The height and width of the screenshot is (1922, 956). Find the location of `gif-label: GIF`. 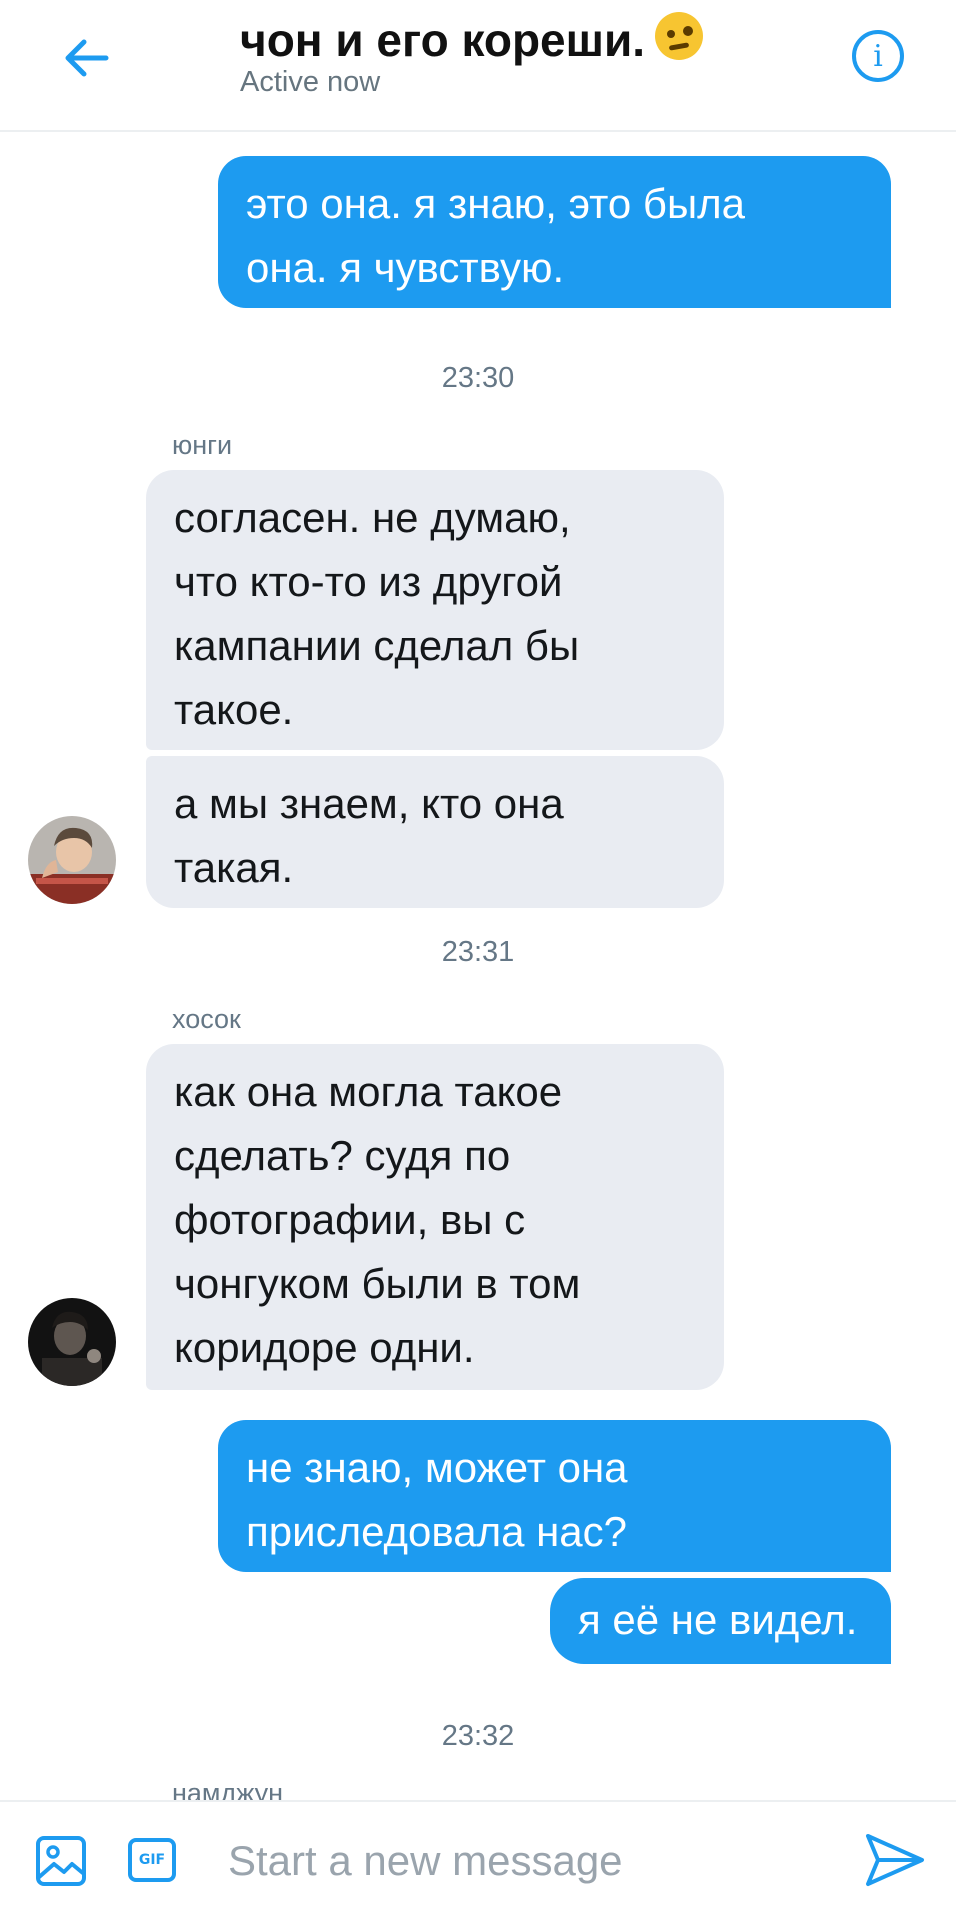

gif-label: GIF is located at coordinates (152, 1860).